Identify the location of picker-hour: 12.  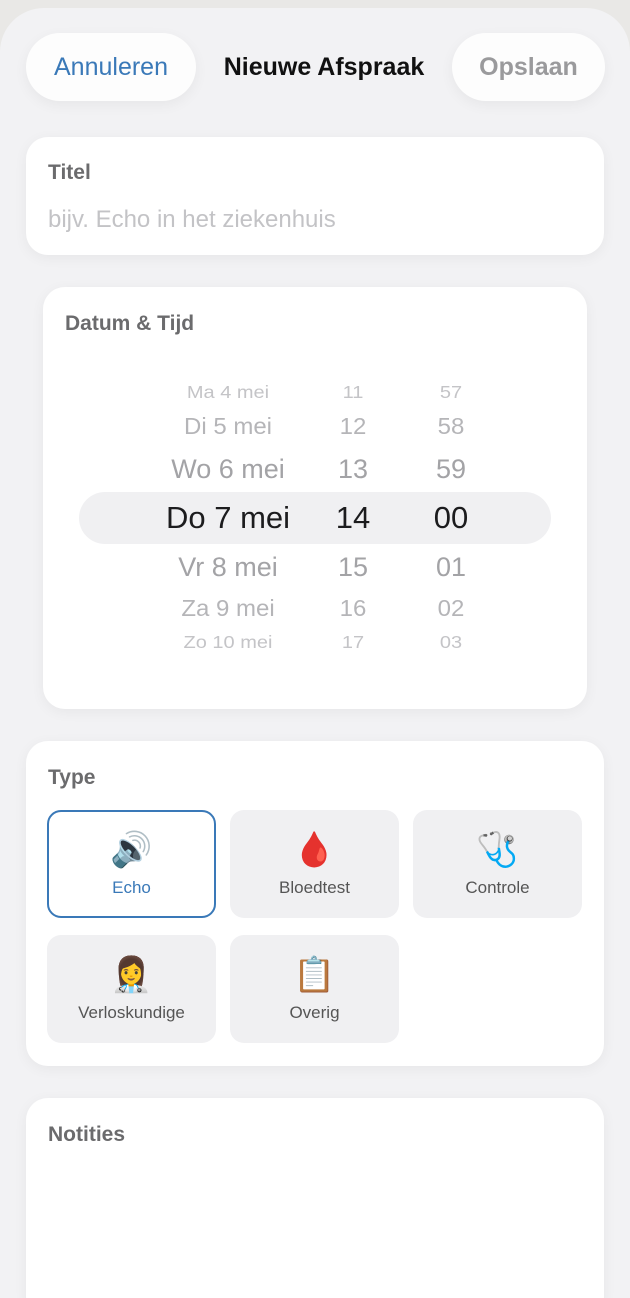
(353, 426).